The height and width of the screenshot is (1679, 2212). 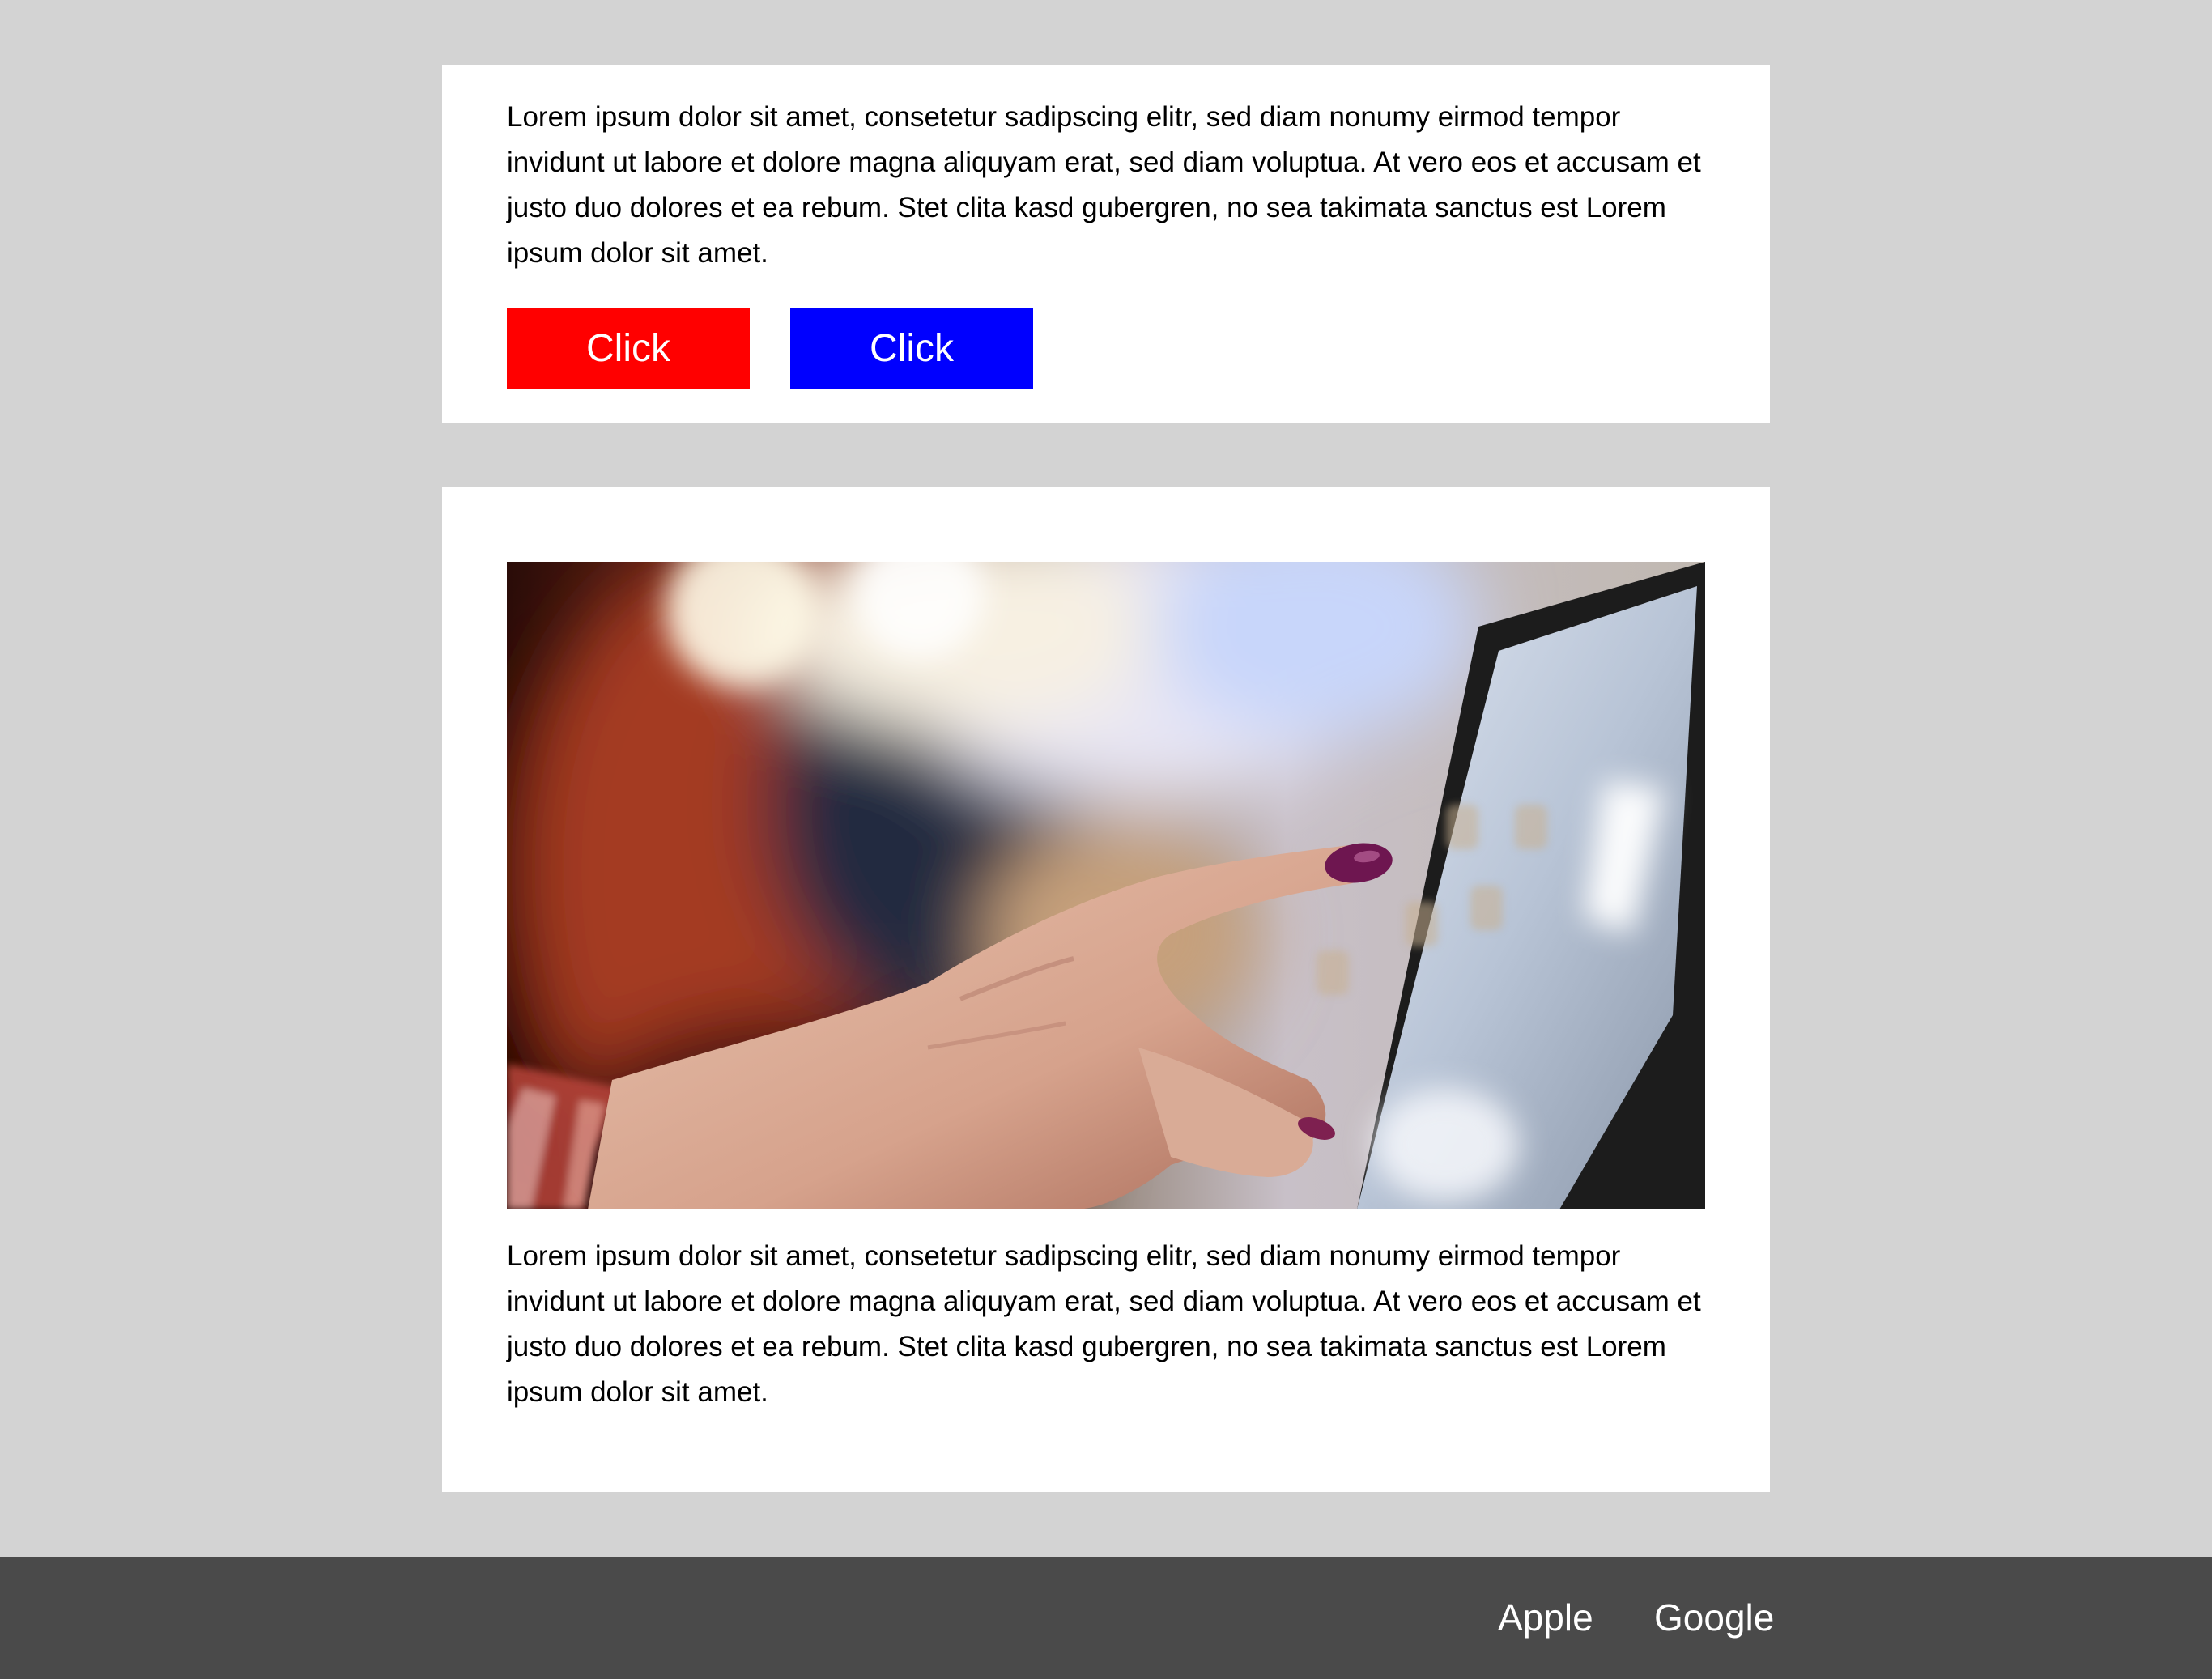 What do you see at coordinates (1546, 1618) in the screenshot?
I see `footer-link-apple: Apple` at bounding box center [1546, 1618].